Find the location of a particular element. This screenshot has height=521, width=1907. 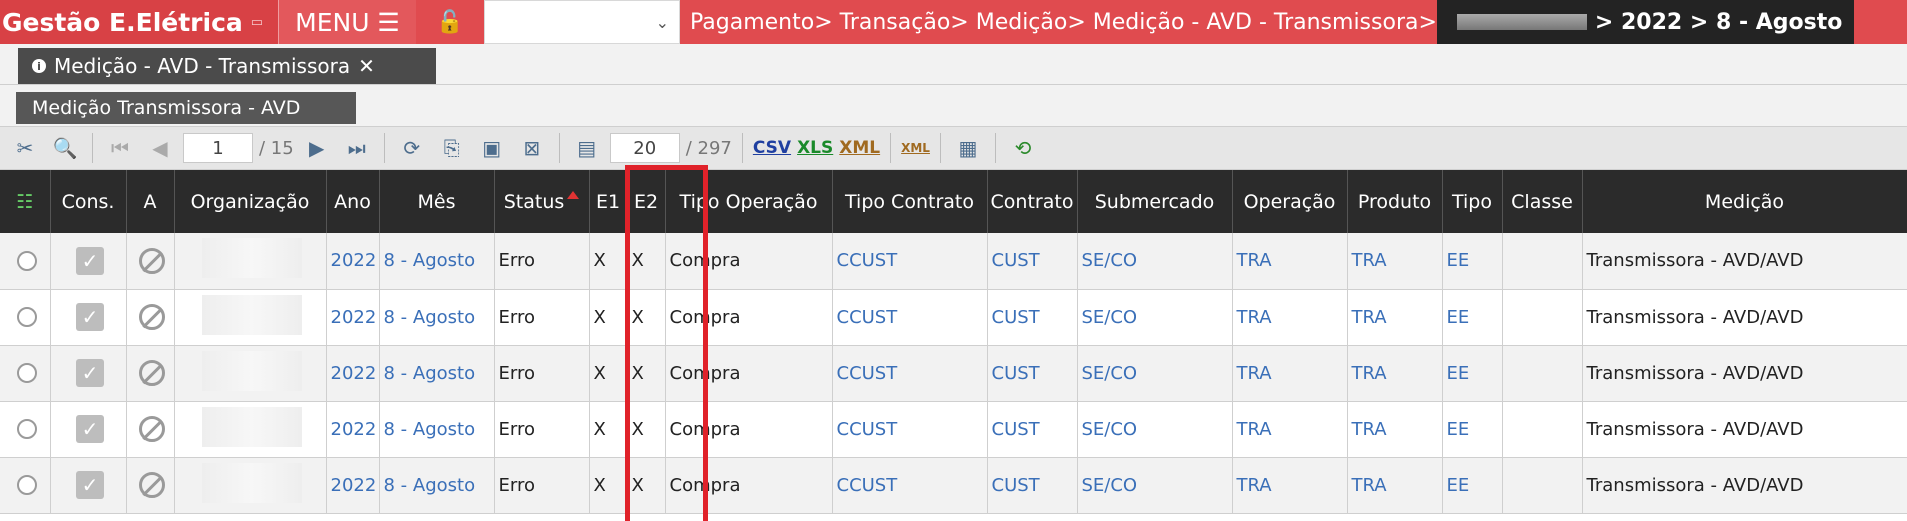

column-header: Ano is located at coordinates (353, 201).